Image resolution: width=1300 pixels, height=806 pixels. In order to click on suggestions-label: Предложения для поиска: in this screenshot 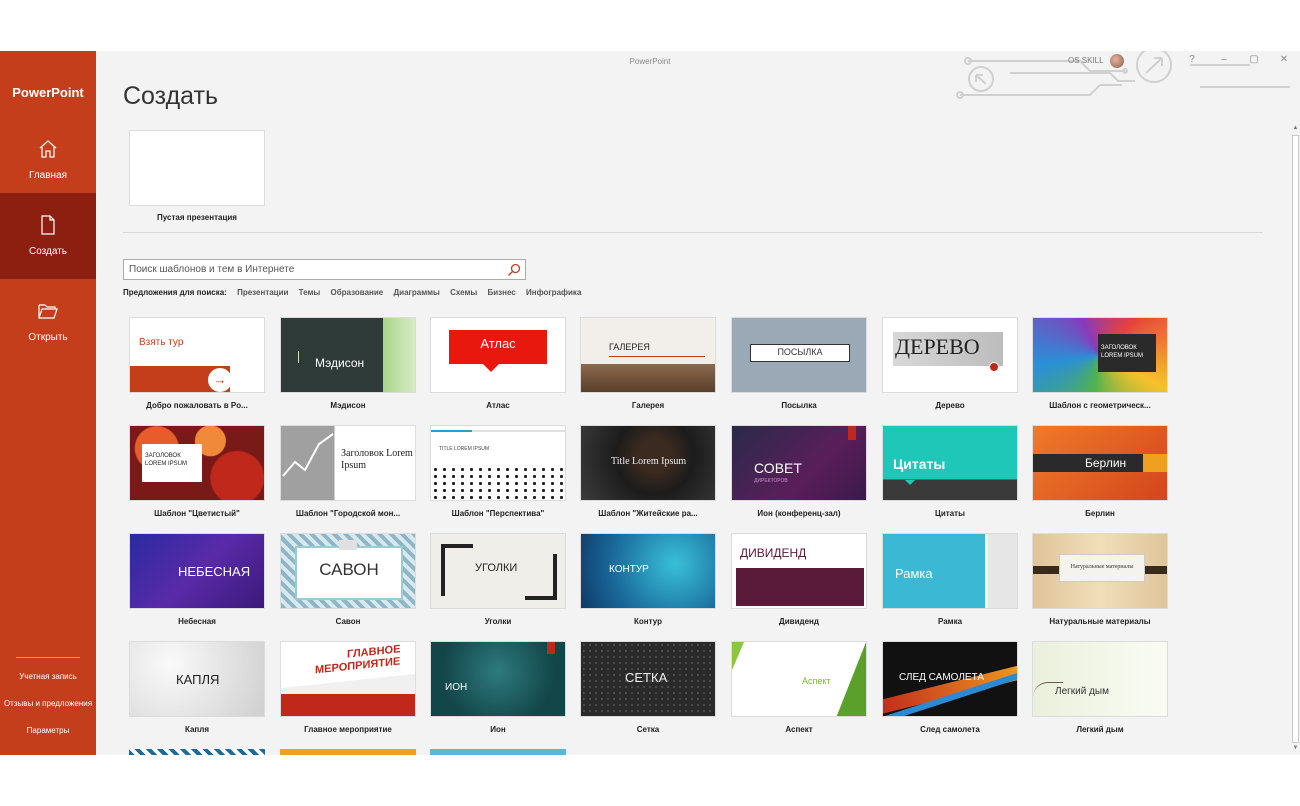, I will do `click(175, 292)`.